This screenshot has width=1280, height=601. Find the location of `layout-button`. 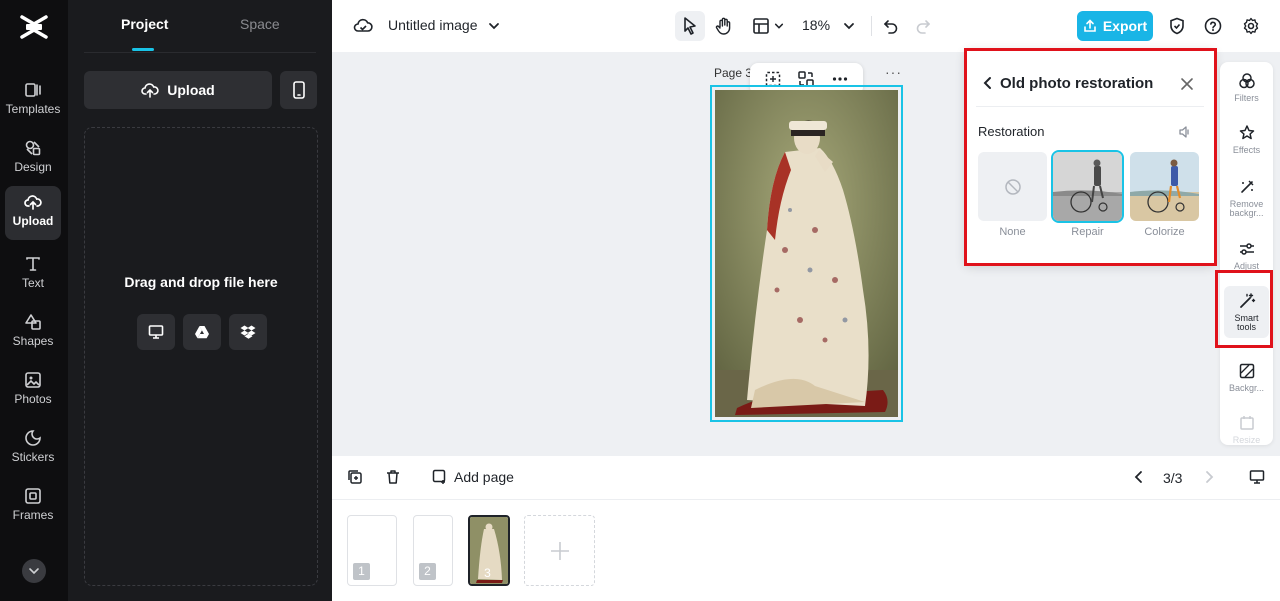

layout-button is located at coordinates (761, 26).